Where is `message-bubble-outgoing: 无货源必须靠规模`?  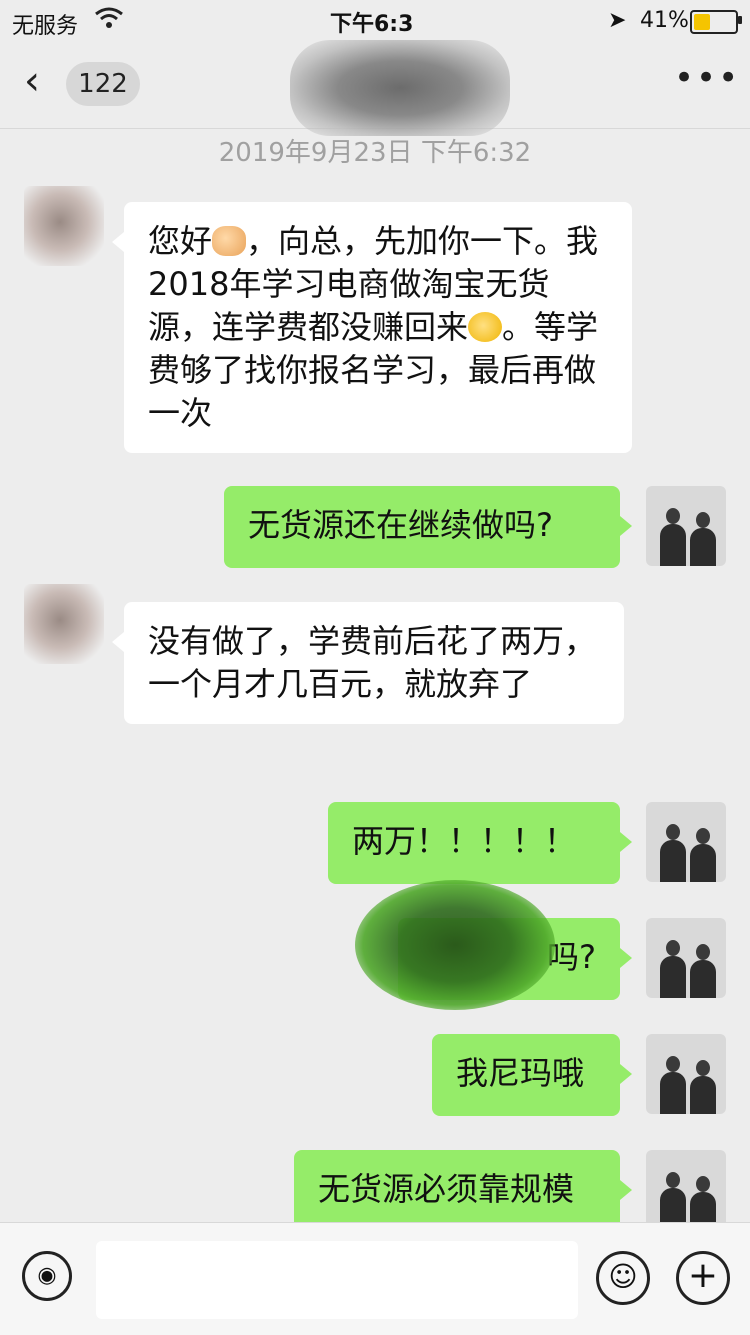
message-bubble-outgoing: 无货源必须靠规模 is located at coordinates (463, 1191).